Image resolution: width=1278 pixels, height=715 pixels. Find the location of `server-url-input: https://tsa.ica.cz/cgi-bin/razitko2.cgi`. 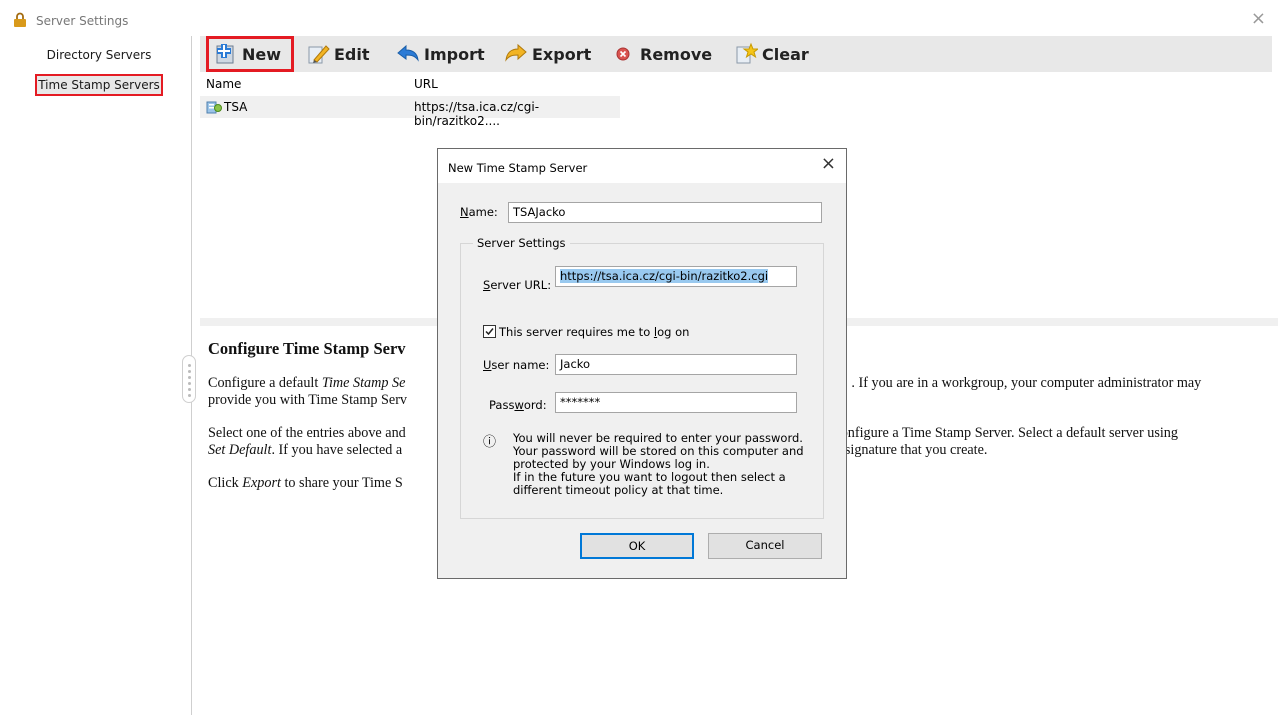

server-url-input: https://tsa.ica.cz/cgi-bin/razitko2.cgi is located at coordinates (676, 276).